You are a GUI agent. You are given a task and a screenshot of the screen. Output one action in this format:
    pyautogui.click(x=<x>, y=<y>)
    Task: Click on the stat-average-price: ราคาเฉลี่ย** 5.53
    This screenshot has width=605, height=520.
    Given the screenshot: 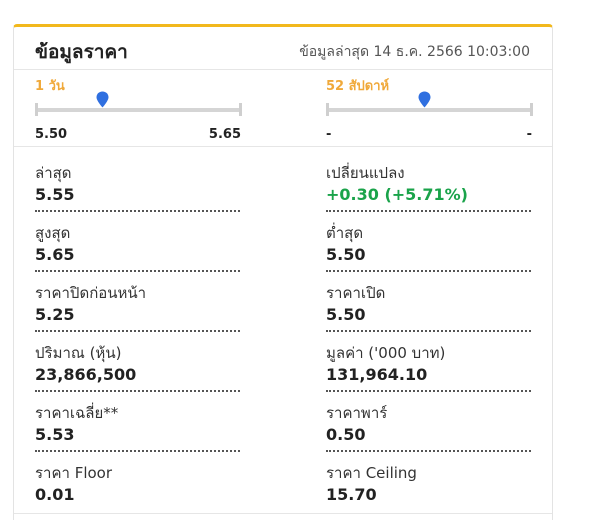 What is the action you would take?
    pyautogui.click(x=137, y=422)
    